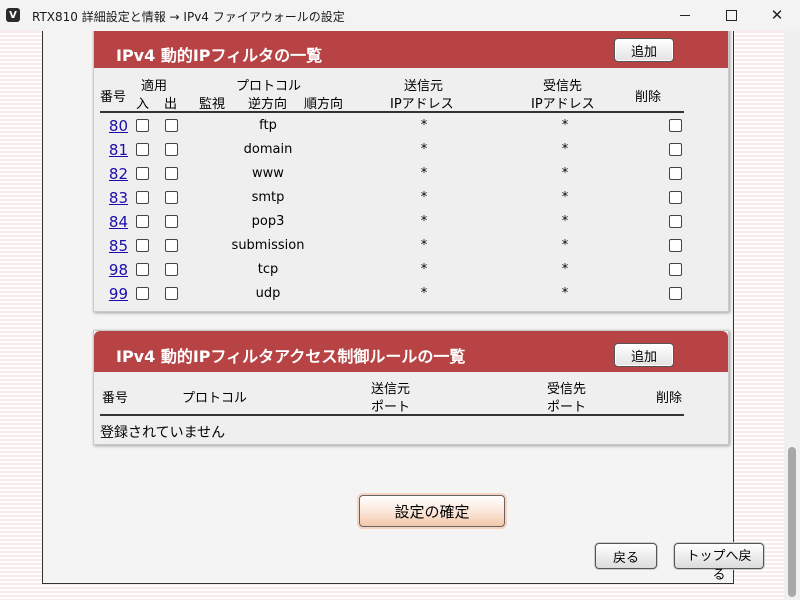 This screenshot has height=600, width=800. I want to click on protocol-cell: tcp, so click(268, 269).